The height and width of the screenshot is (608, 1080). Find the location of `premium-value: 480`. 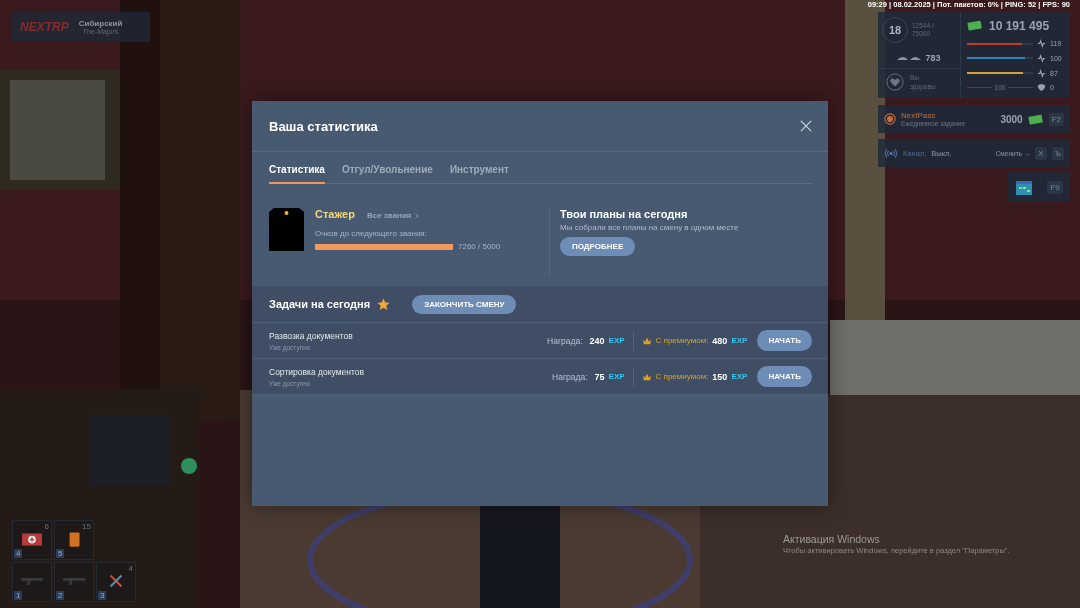

premium-value: 480 is located at coordinates (720, 340).